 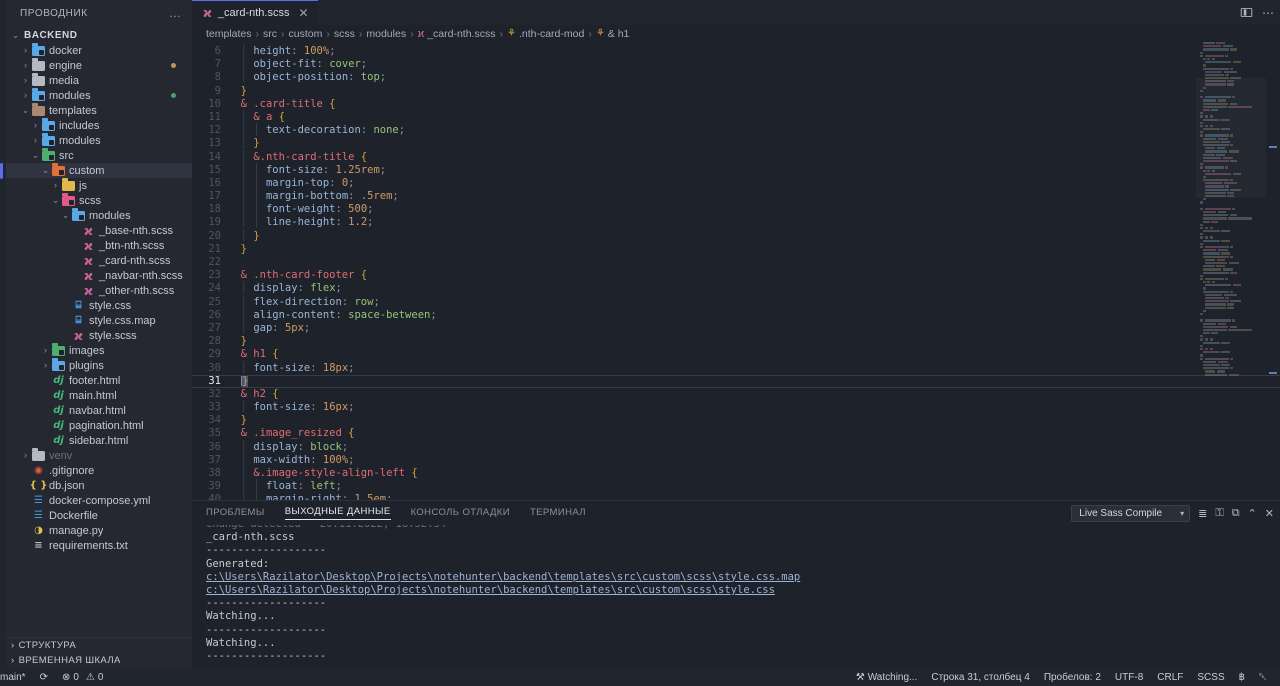 I want to click on status-language-mode: SCSS, so click(x=1210, y=677).